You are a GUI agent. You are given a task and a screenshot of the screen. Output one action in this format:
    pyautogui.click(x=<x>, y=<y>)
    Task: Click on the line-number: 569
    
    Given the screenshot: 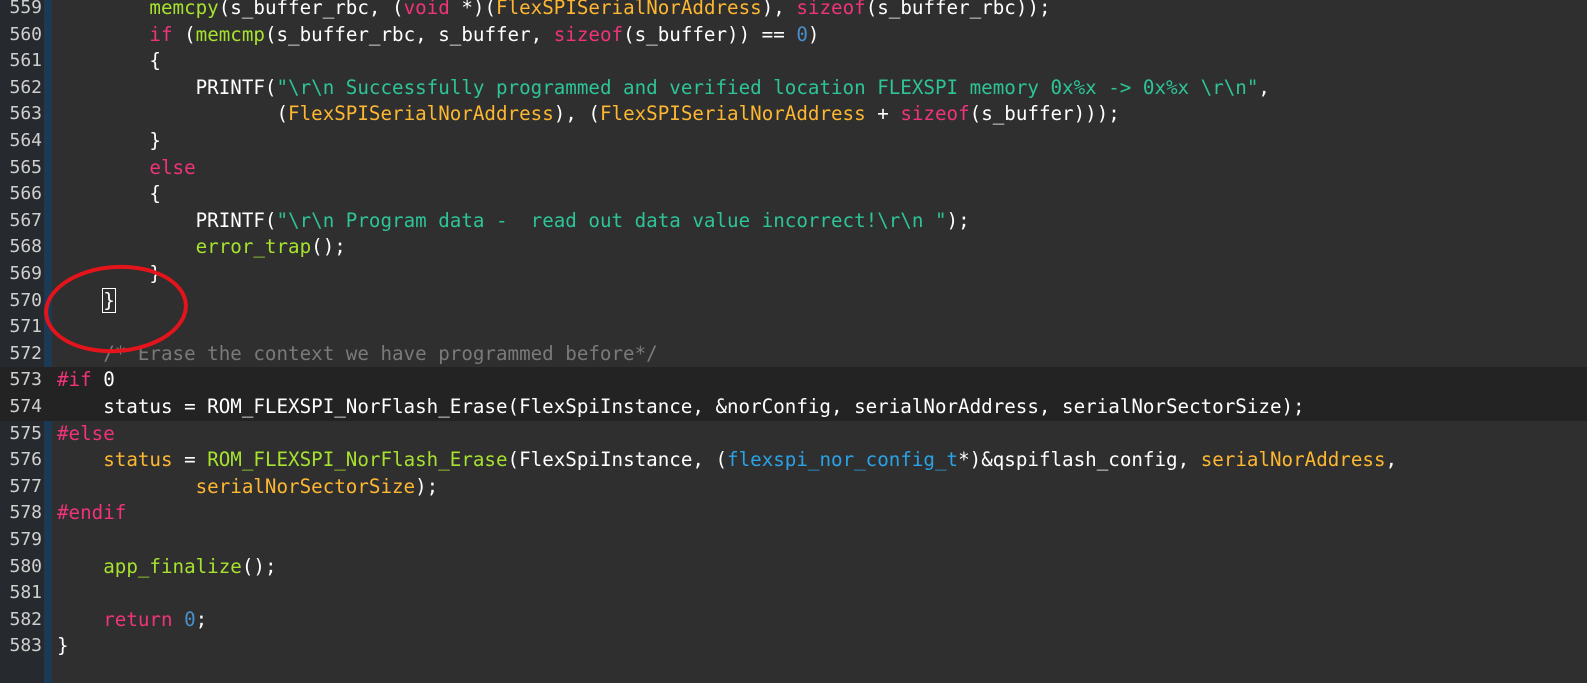 What is the action you would take?
    pyautogui.click(x=25, y=273)
    